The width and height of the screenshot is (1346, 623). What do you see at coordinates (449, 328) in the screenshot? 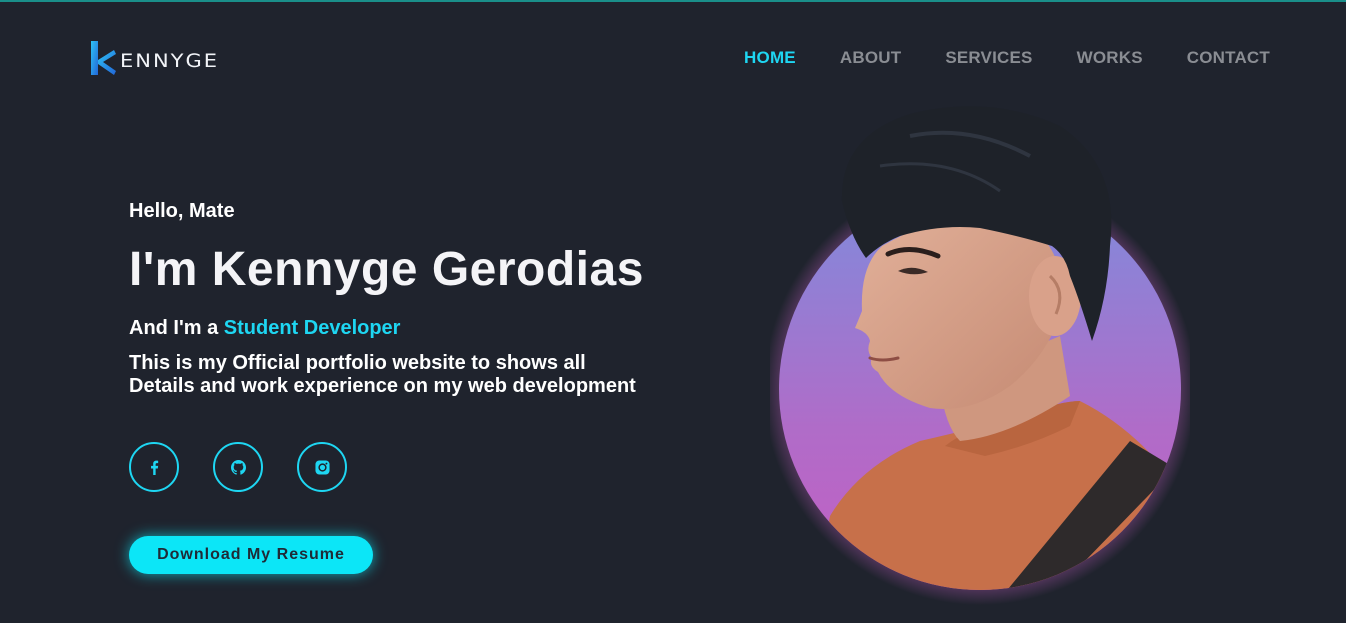
I see `hero-role: And I'm a Student Developer` at bounding box center [449, 328].